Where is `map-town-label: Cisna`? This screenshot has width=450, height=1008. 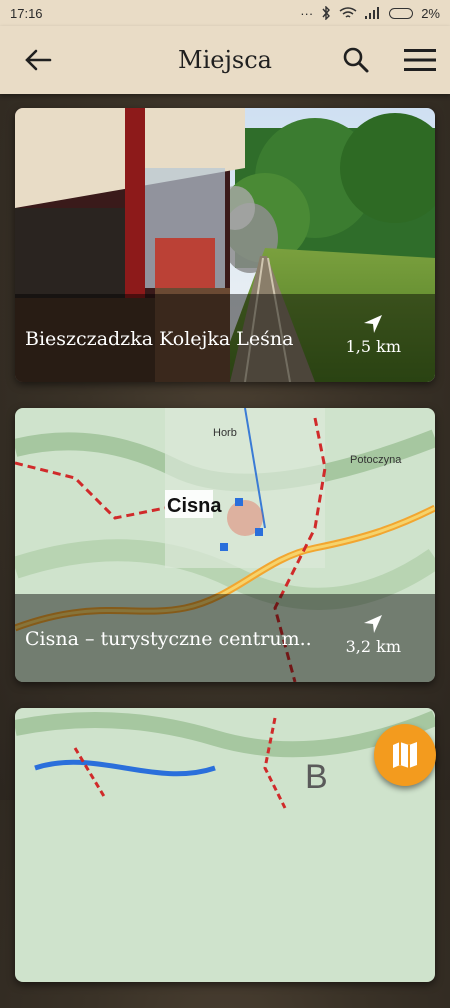
map-town-label: Cisna is located at coordinates (194, 506).